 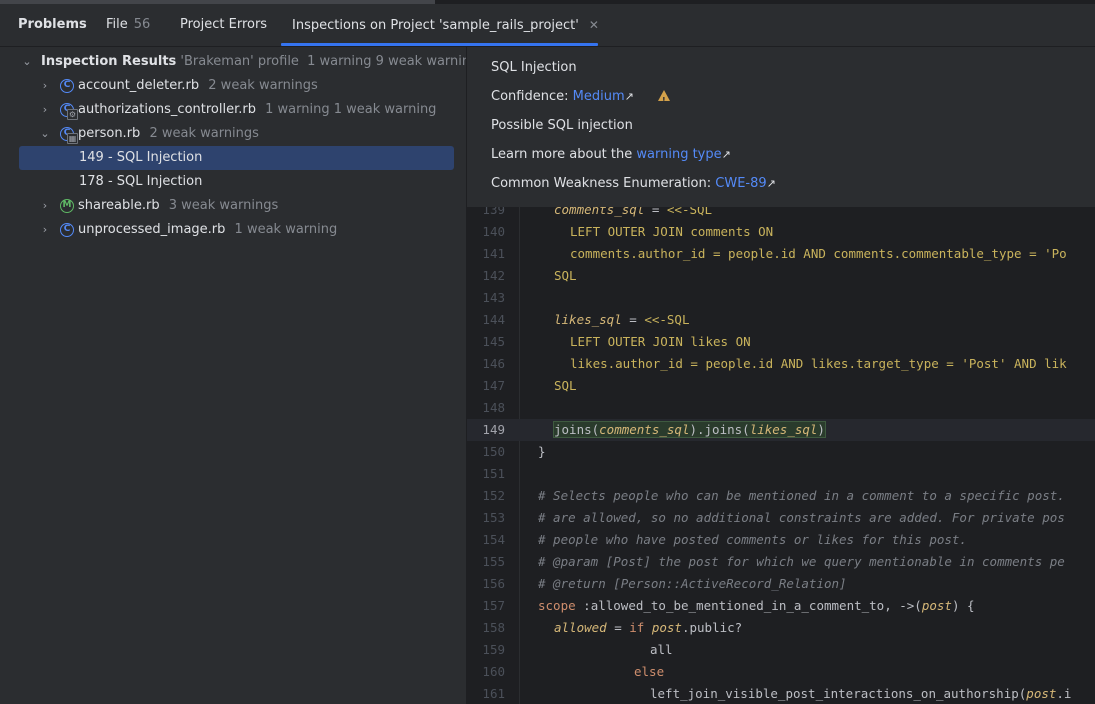 I want to click on line-number: 145, so click(x=493, y=341).